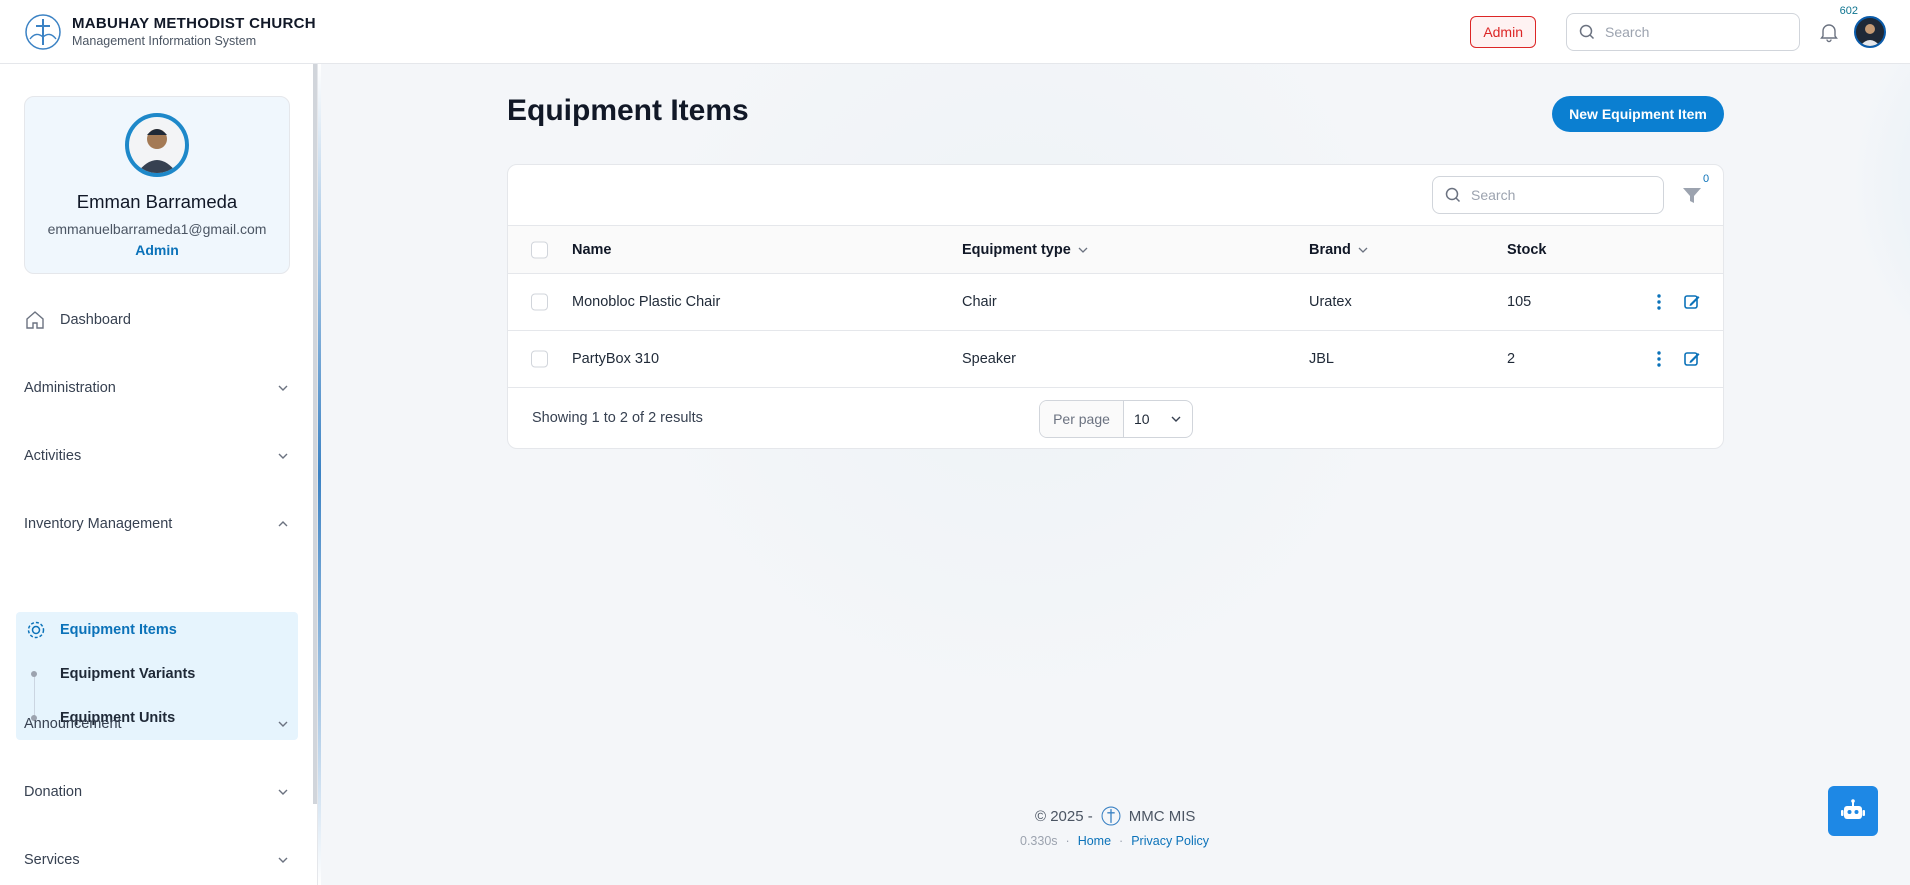  Describe the element at coordinates (194, 23) in the screenshot. I see `brand-title: MABUHAY METHODIST CHURCH` at that location.